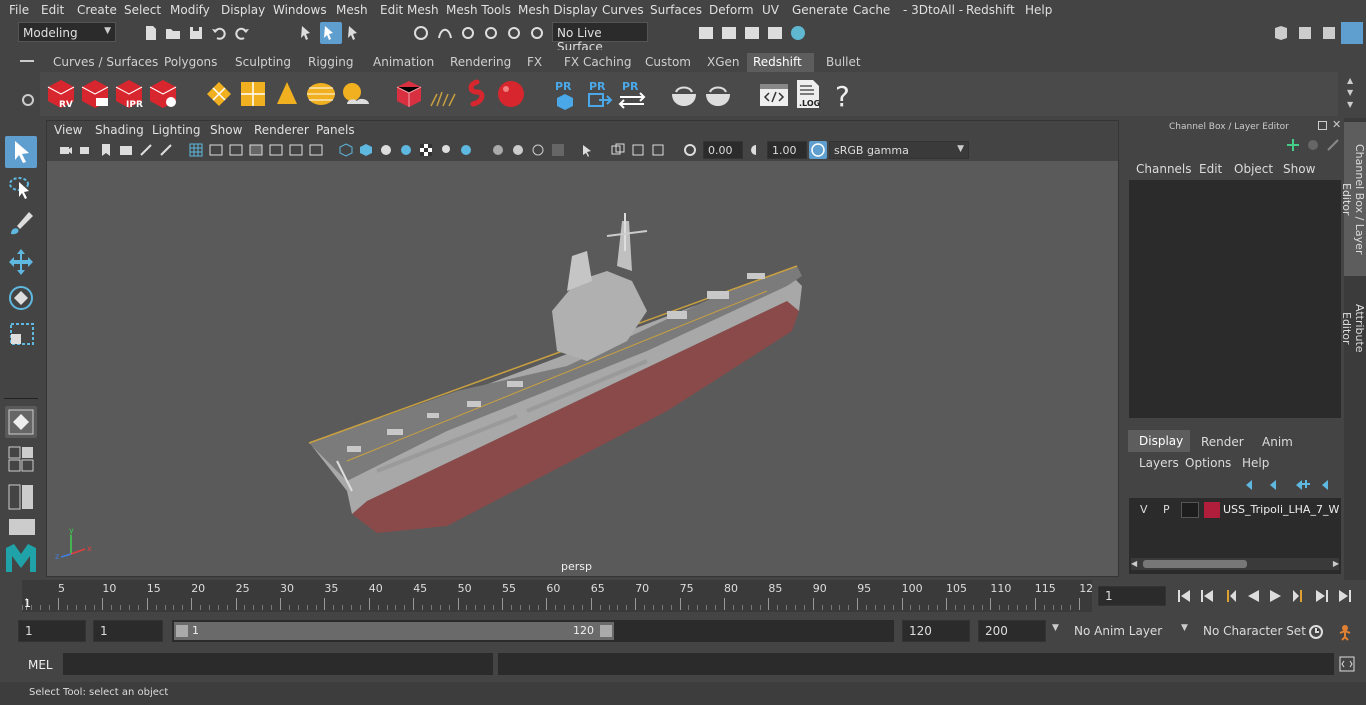 This screenshot has height=705, width=1366. I want to click on screen-space-ao-icon, so click(498, 150).